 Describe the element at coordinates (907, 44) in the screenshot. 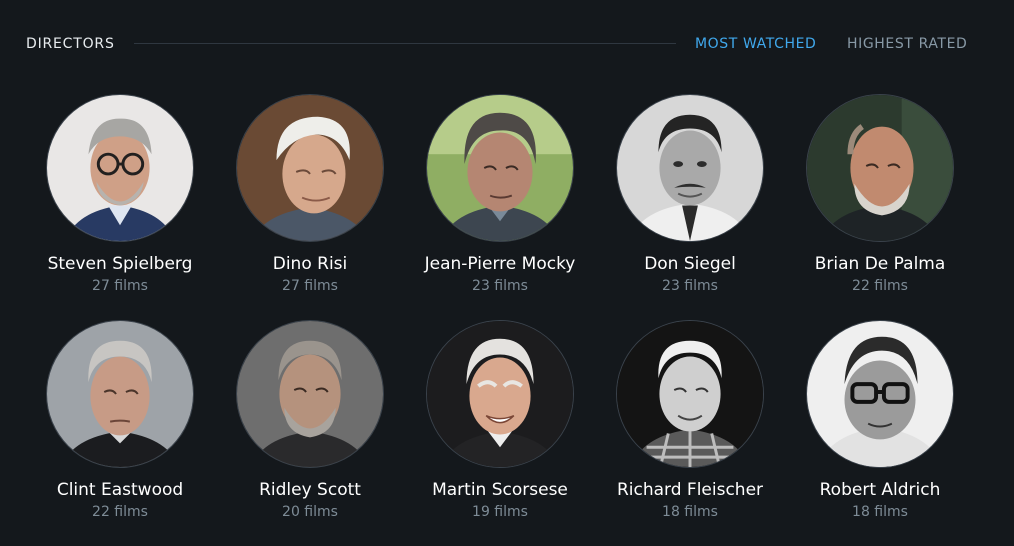

I see `tab-highest-rated: HIGHEST RATED` at that location.